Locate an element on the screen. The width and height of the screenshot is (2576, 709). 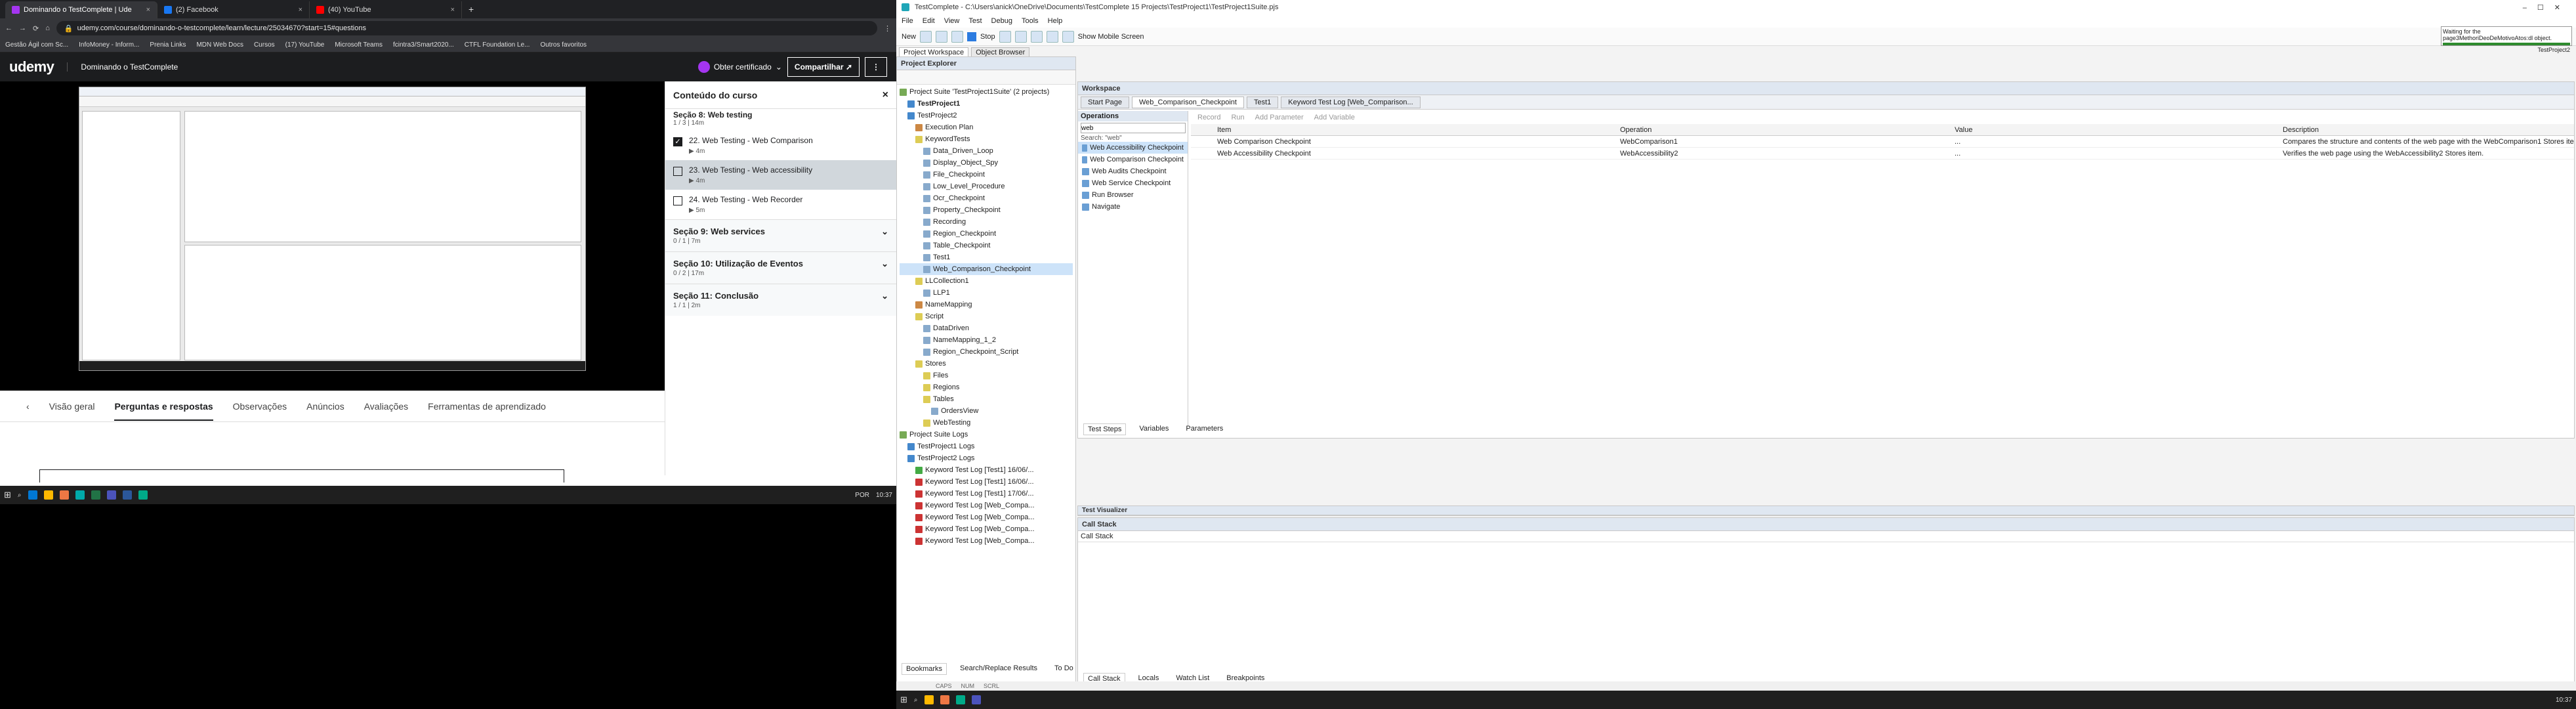
operation-item: Navigate is located at coordinates (1133, 207).